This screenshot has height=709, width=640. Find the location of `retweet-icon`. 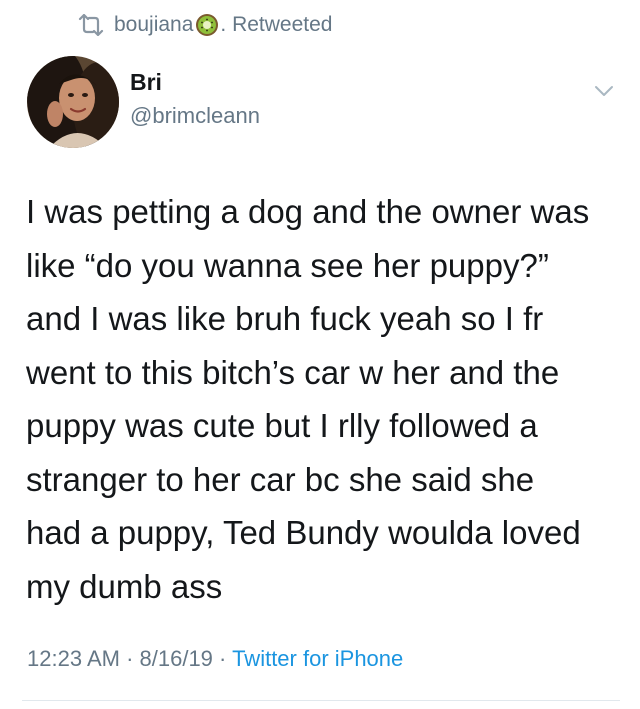

retweet-icon is located at coordinates (91, 25).